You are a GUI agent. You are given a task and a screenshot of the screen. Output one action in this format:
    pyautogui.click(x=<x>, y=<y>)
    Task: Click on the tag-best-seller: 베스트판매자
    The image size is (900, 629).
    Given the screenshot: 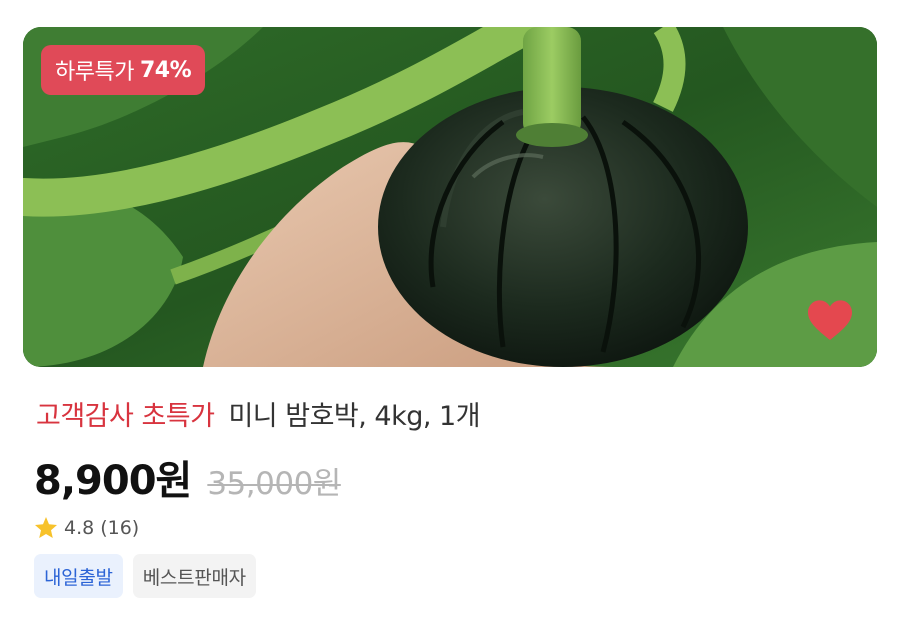 What is the action you would take?
    pyautogui.click(x=194, y=576)
    